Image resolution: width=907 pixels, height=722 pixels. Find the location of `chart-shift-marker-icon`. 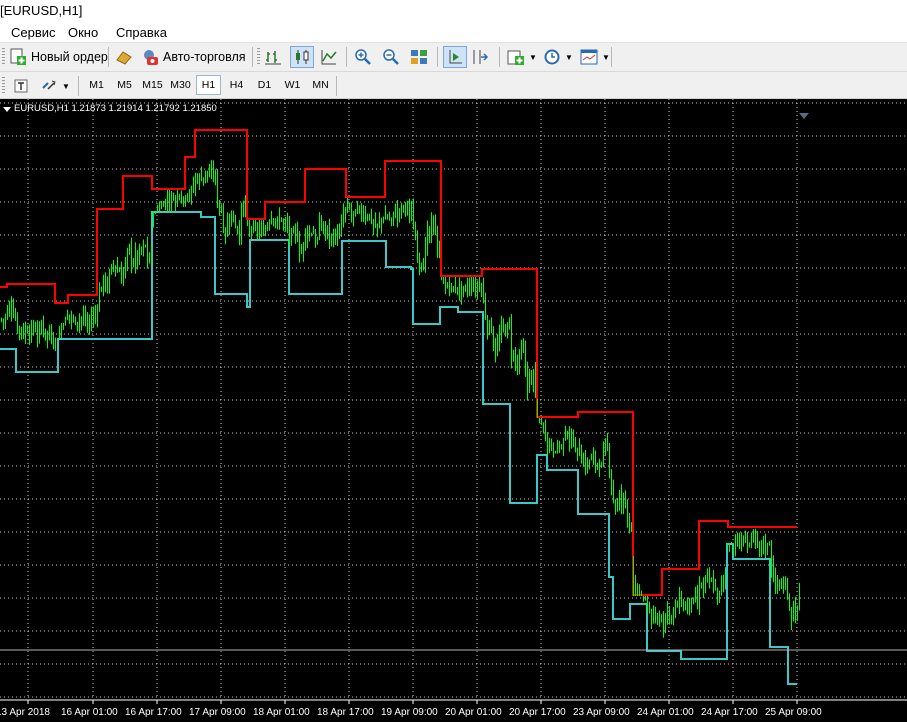

chart-shift-marker-icon is located at coordinates (804, 116).